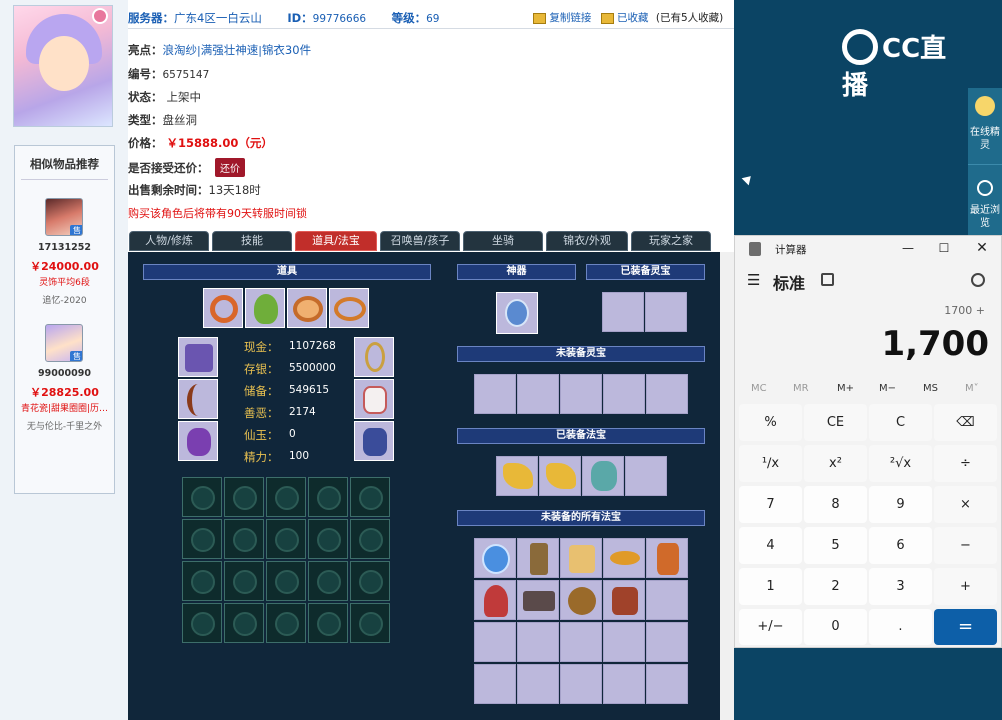 The width and height of the screenshot is (1002, 720). What do you see at coordinates (633, 18) in the screenshot?
I see `favorite-button: 已收藏` at bounding box center [633, 18].